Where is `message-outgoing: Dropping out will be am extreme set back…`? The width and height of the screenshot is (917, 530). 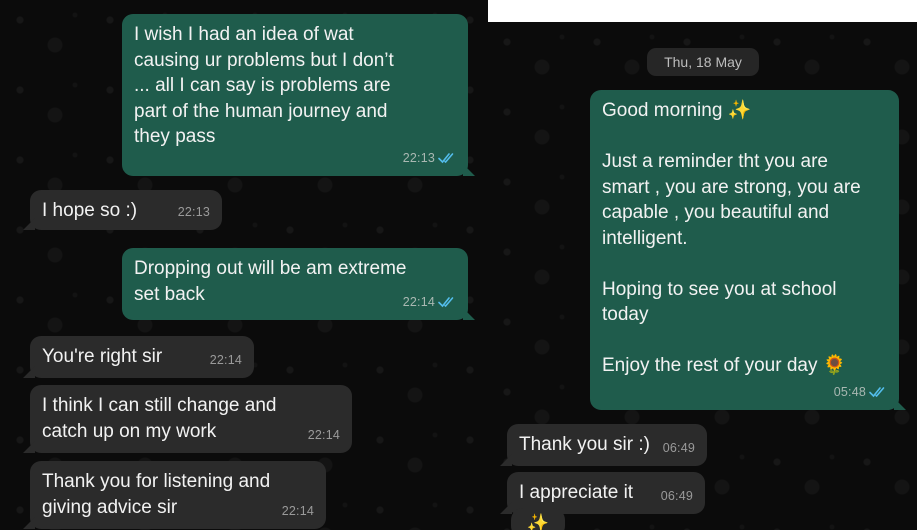
message-outgoing: Dropping out will be am extreme set back… is located at coordinates (298, 284).